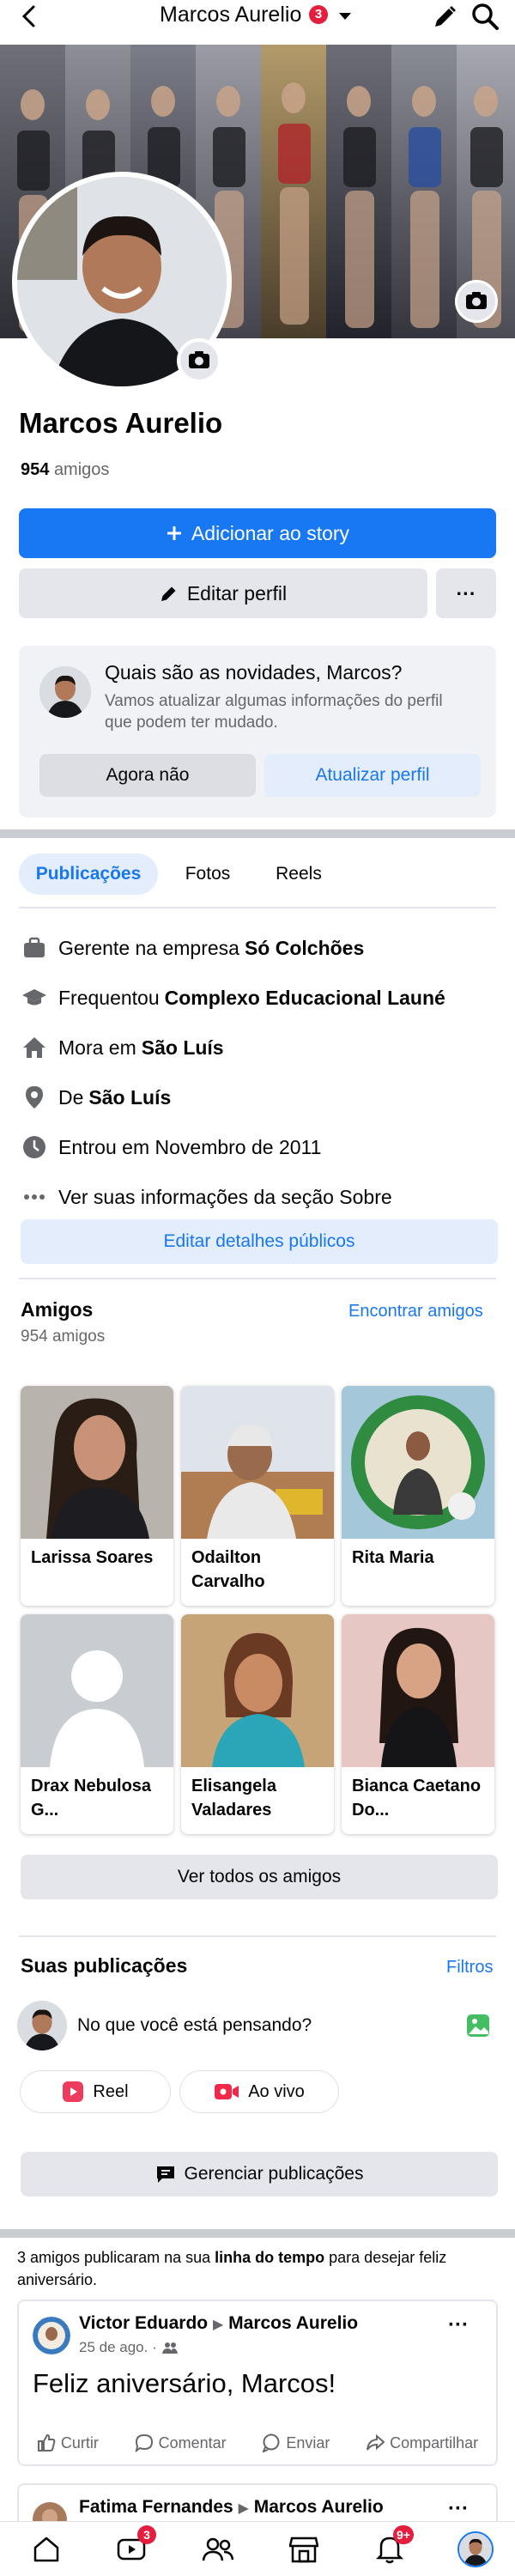  What do you see at coordinates (184, 2383) in the screenshot?
I see `post-text: Feliz aniversário, Marcos!` at bounding box center [184, 2383].